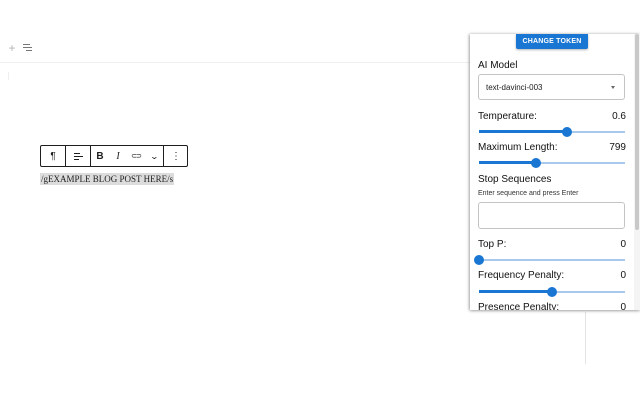 The image size is (640, 400). I want to click on italic-button: I, so click(118, 156).